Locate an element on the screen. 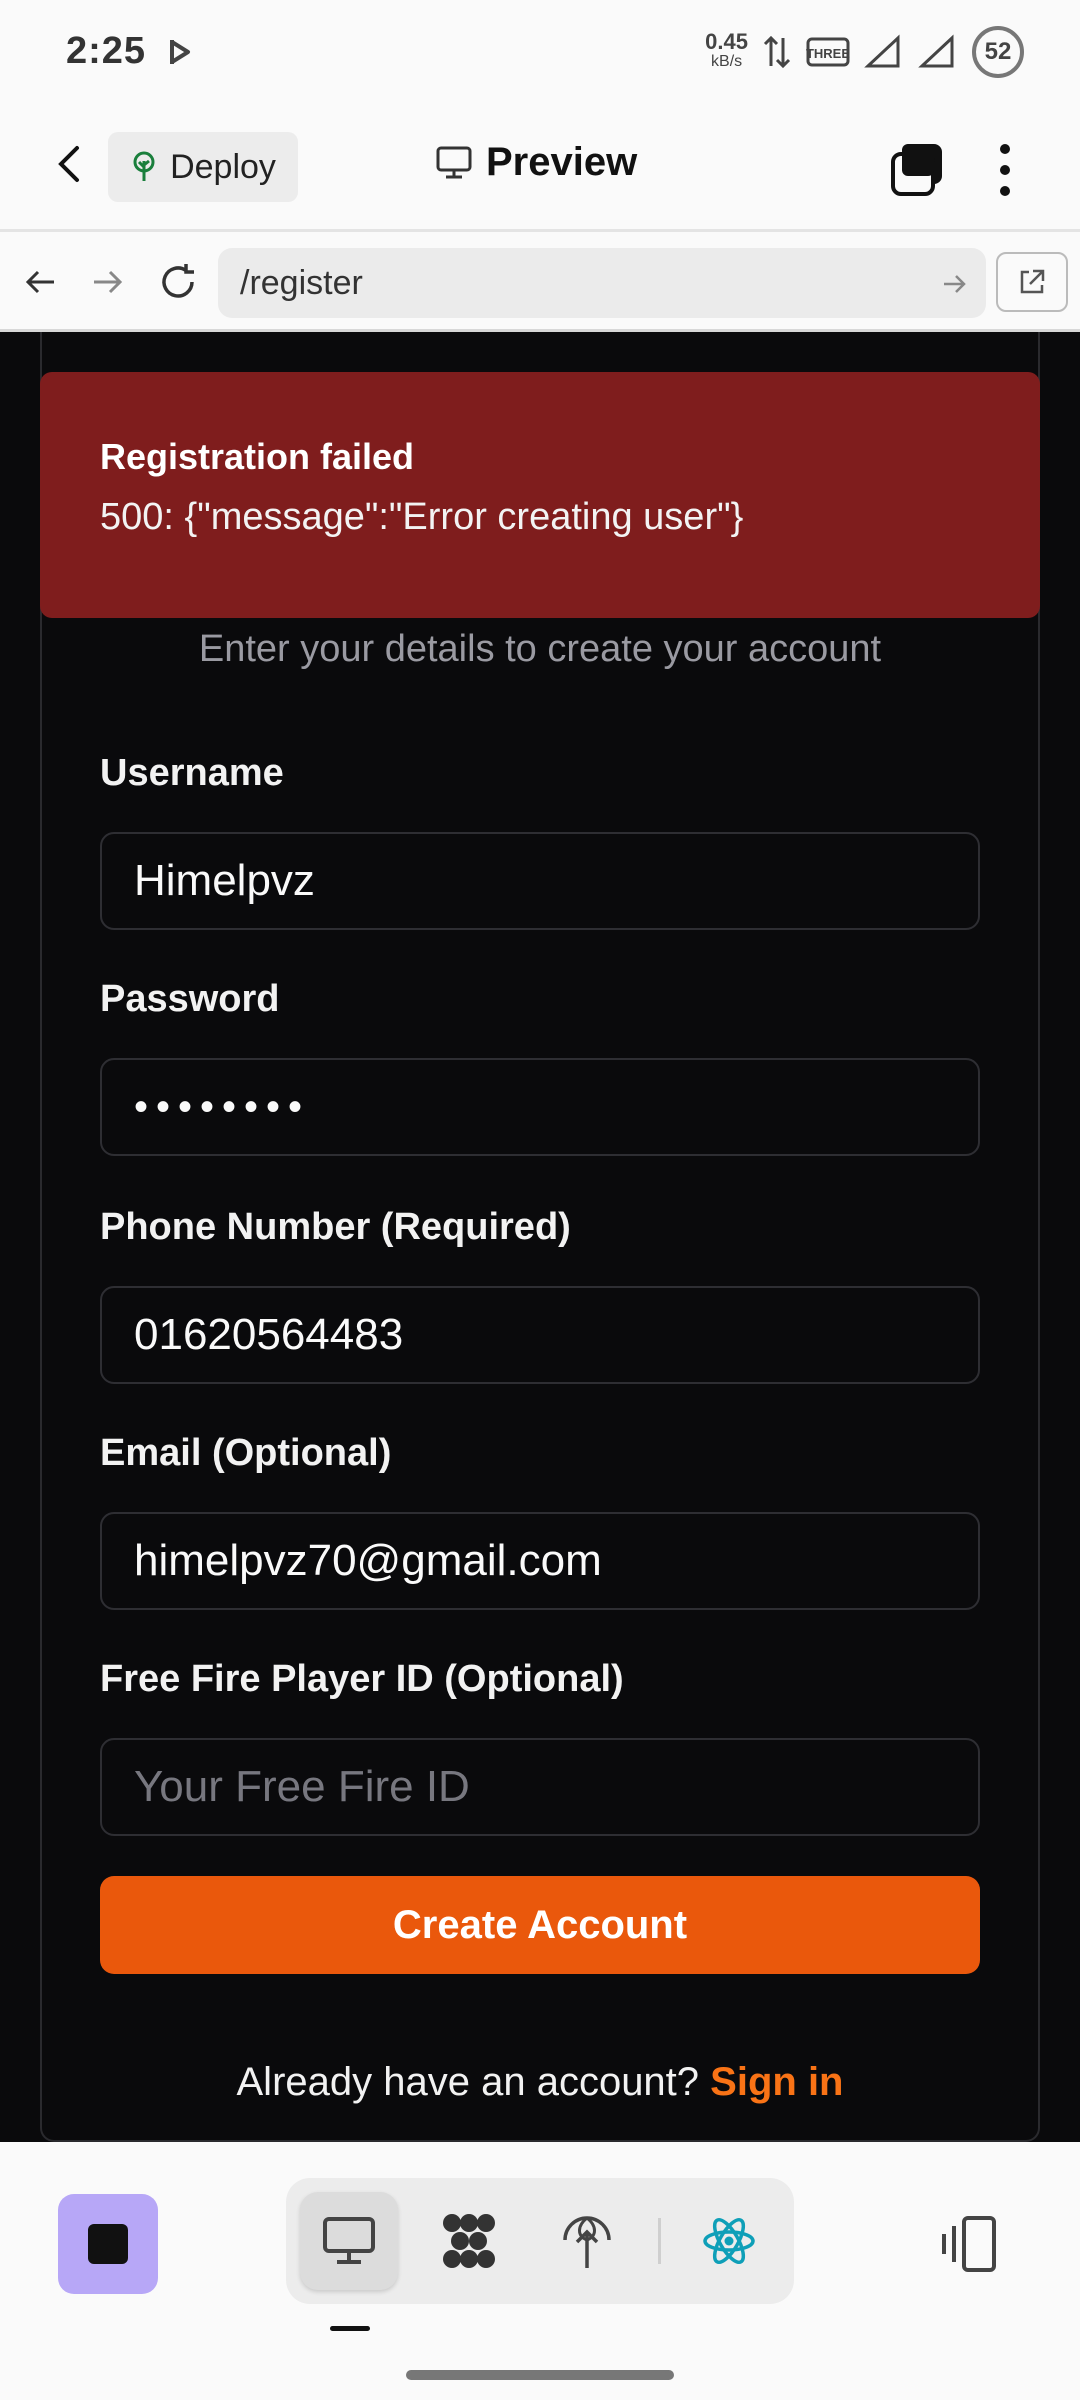 The image size is (1080, 2400). desktop-icon is located at coordinates (349, 2240).